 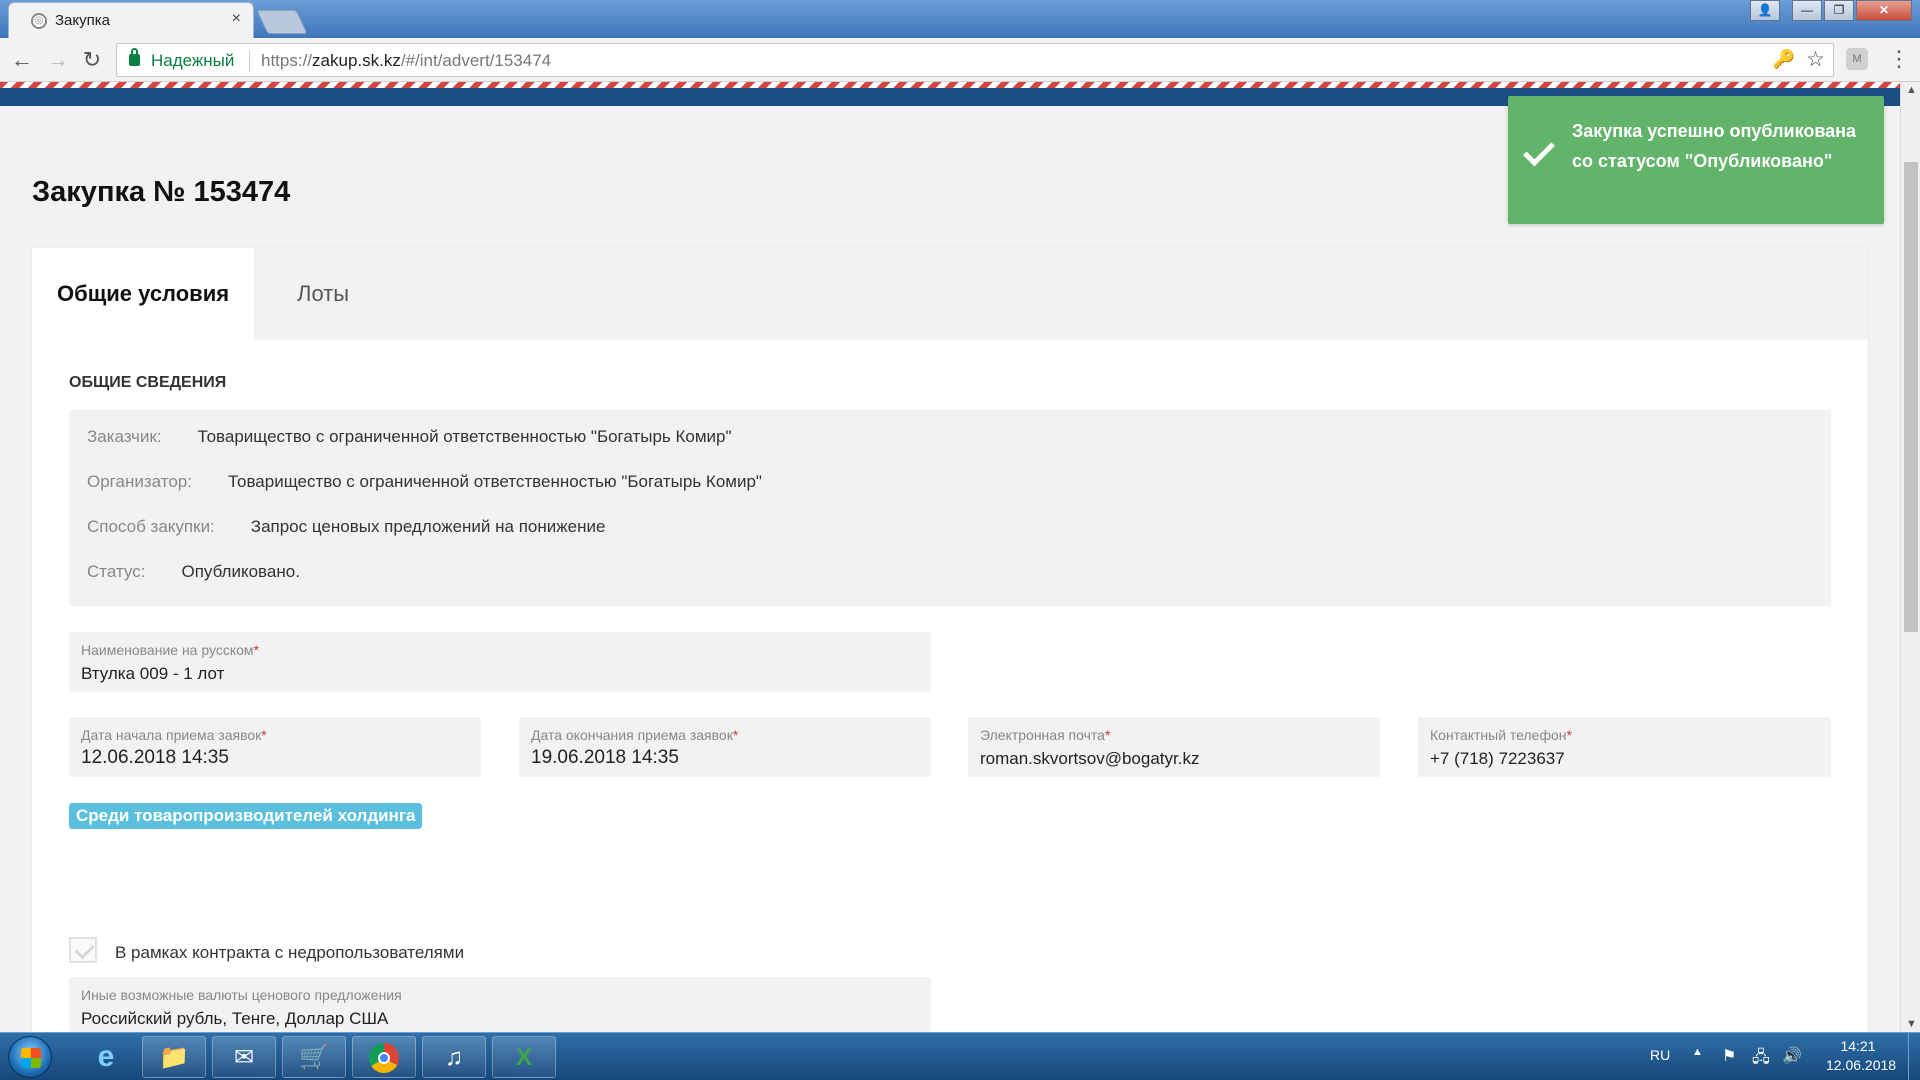 I want to click on holding-producers-badge: Среди товаропроизводителей холдинга, so click(x=246, y=816).